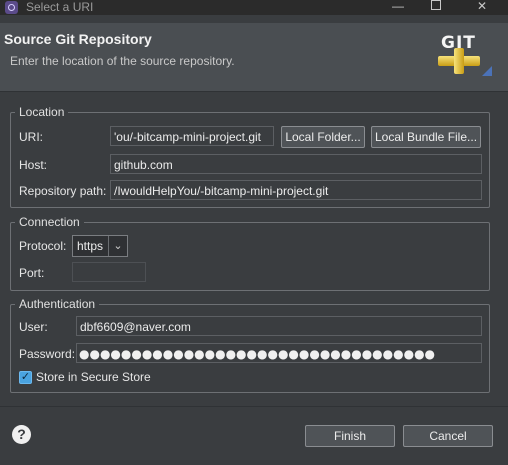 The width and height of the screenshot is (508, 465). Describe the element at coordinates (90, 246) in the screenshot. I see `protocol-value: https` at that location.